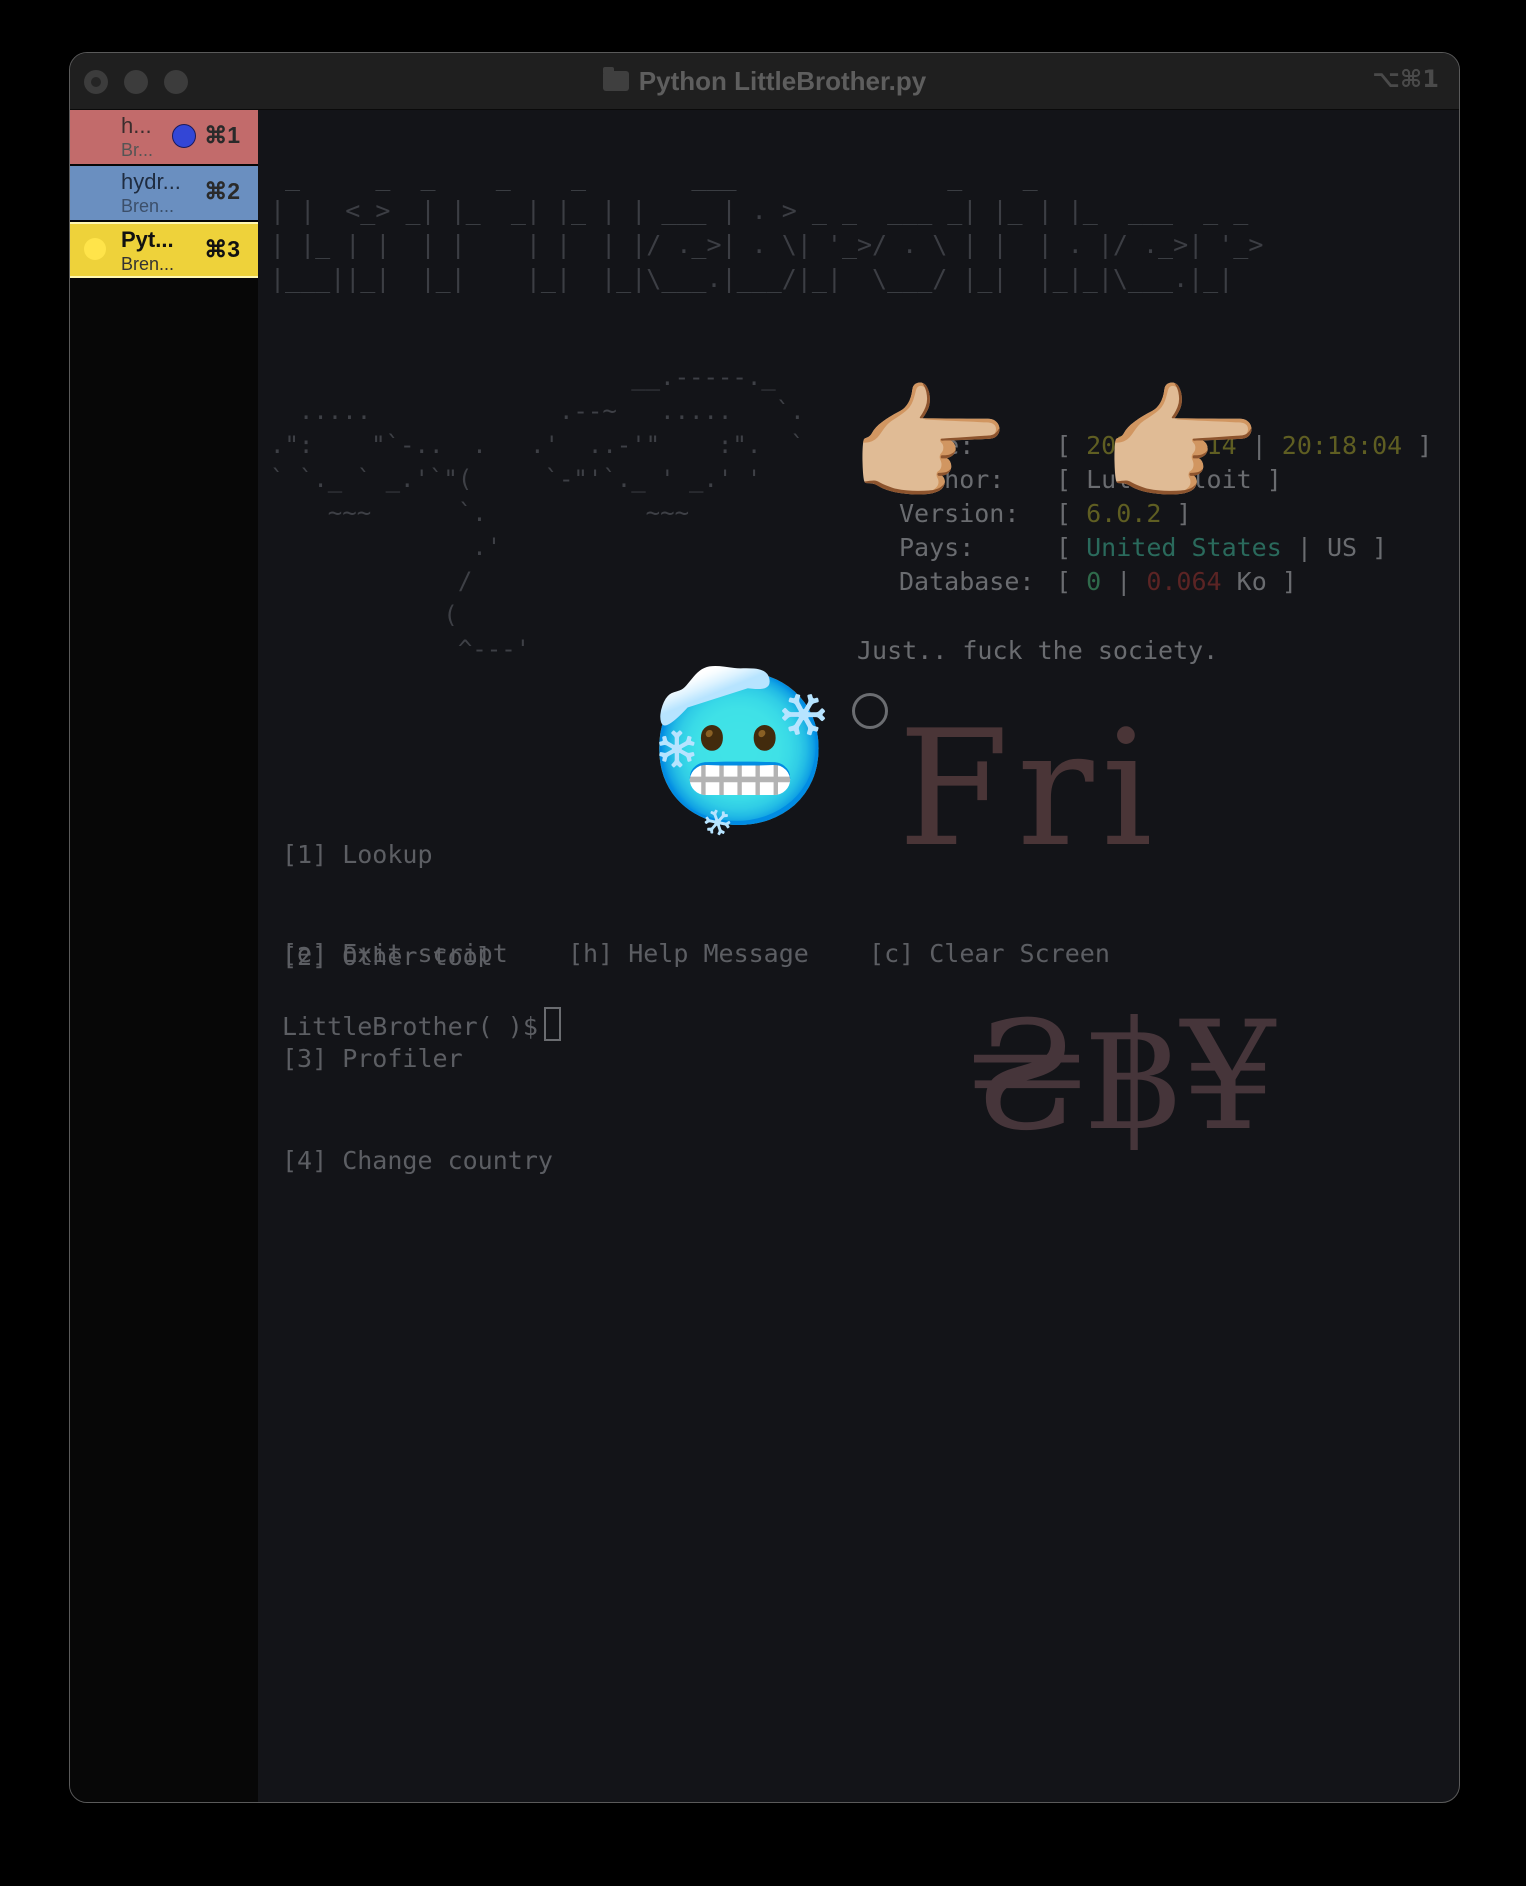 This screenshot has width=1526, height=1886. I want to click on circle-icon, so click(870, 711).